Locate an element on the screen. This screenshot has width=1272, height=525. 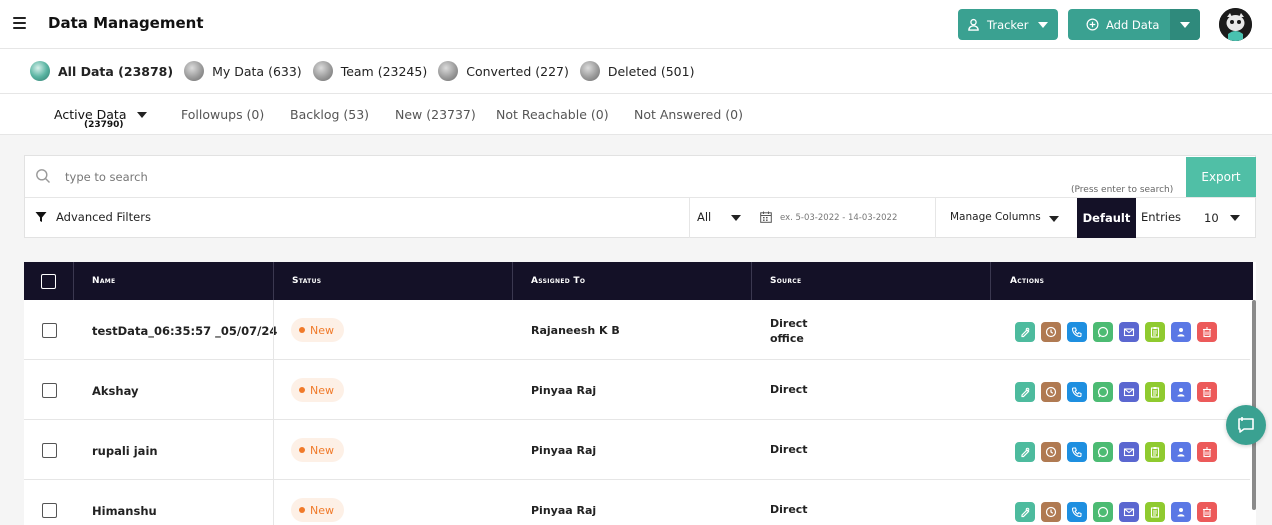
menu-icon is located at coordinates (19, 23).